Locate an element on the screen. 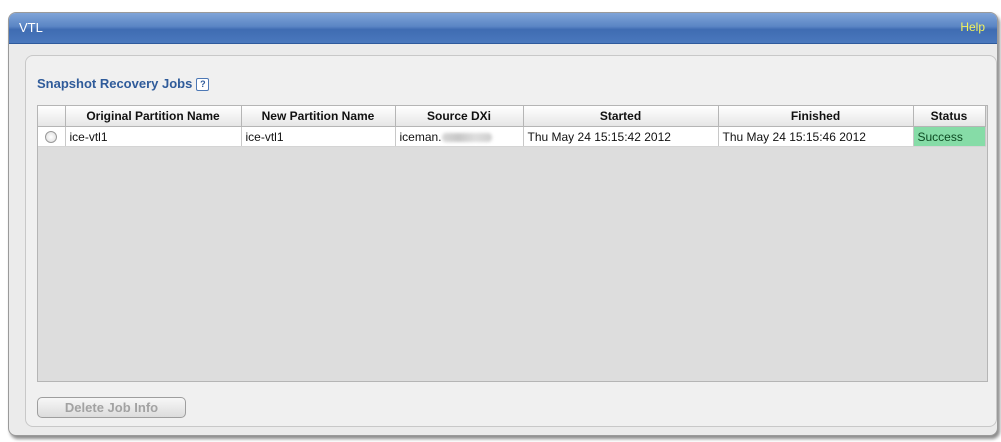 Image resolution: width=1001 pixels, height=442 pixels. cell-new-partition: ice-vtl1 is located at coordinates (318, 136).